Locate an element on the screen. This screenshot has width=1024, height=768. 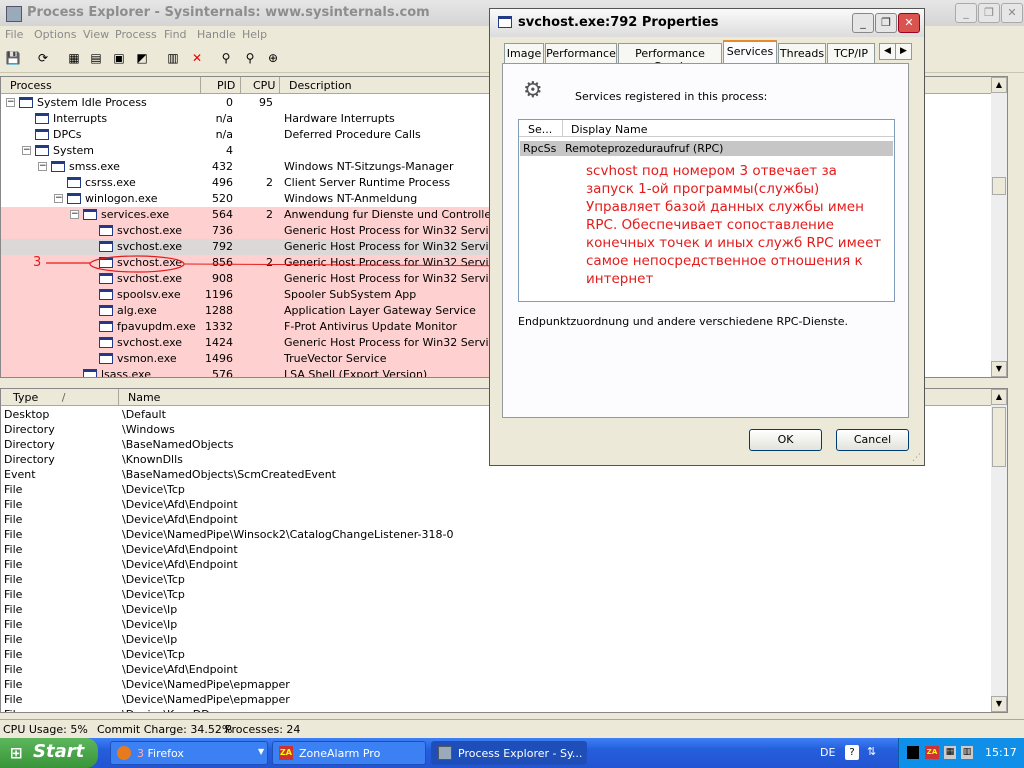
zonealarm-tray-icon: ZA is located at coordinates (932, 752).